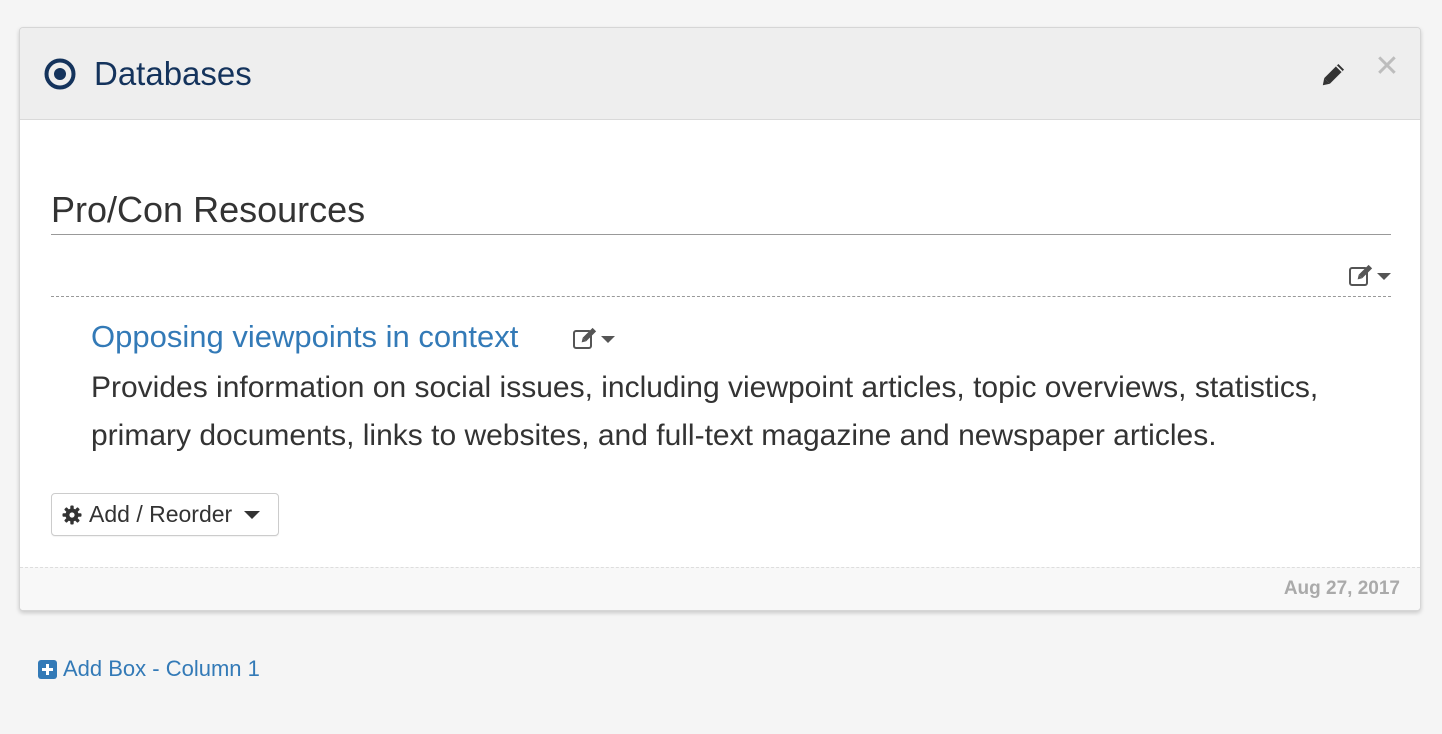 This screenshot has height=734, width=1442. I want to click on box-header: Databases ✕, so click(720, 74).